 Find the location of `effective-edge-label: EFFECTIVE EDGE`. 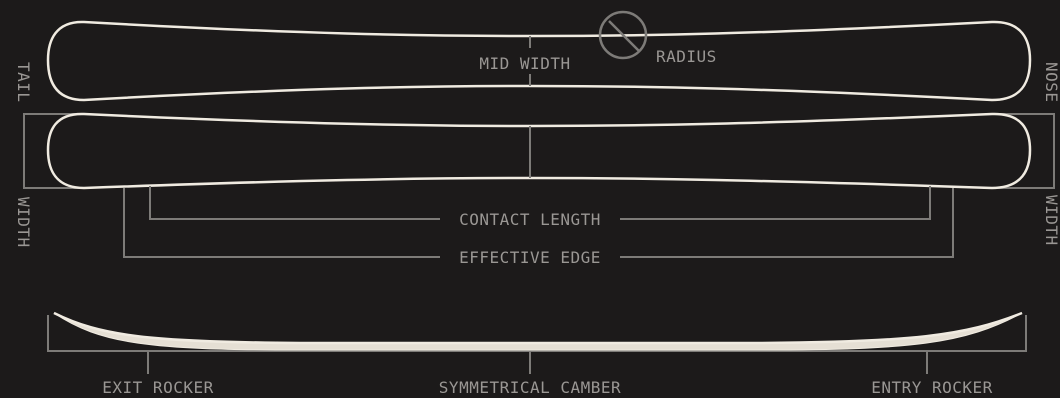

effective-edge-label: EFFECTIVE EDGE is located at coordinates (530, 257).